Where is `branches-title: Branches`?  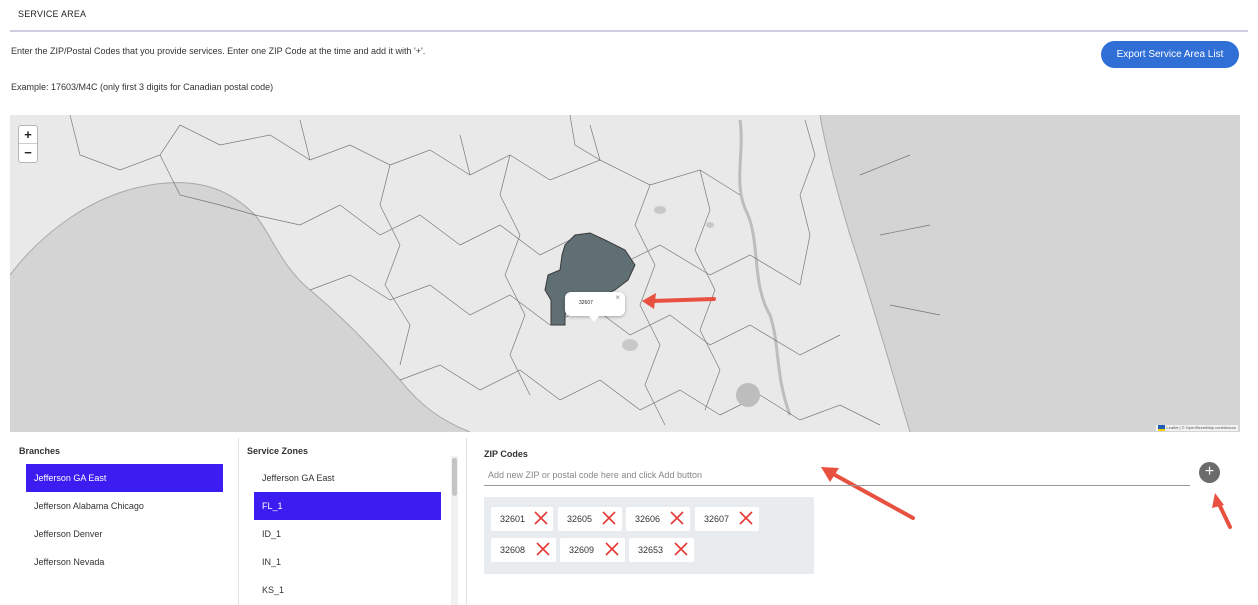
branches-title: Branches is located at coordinates (40, 451).